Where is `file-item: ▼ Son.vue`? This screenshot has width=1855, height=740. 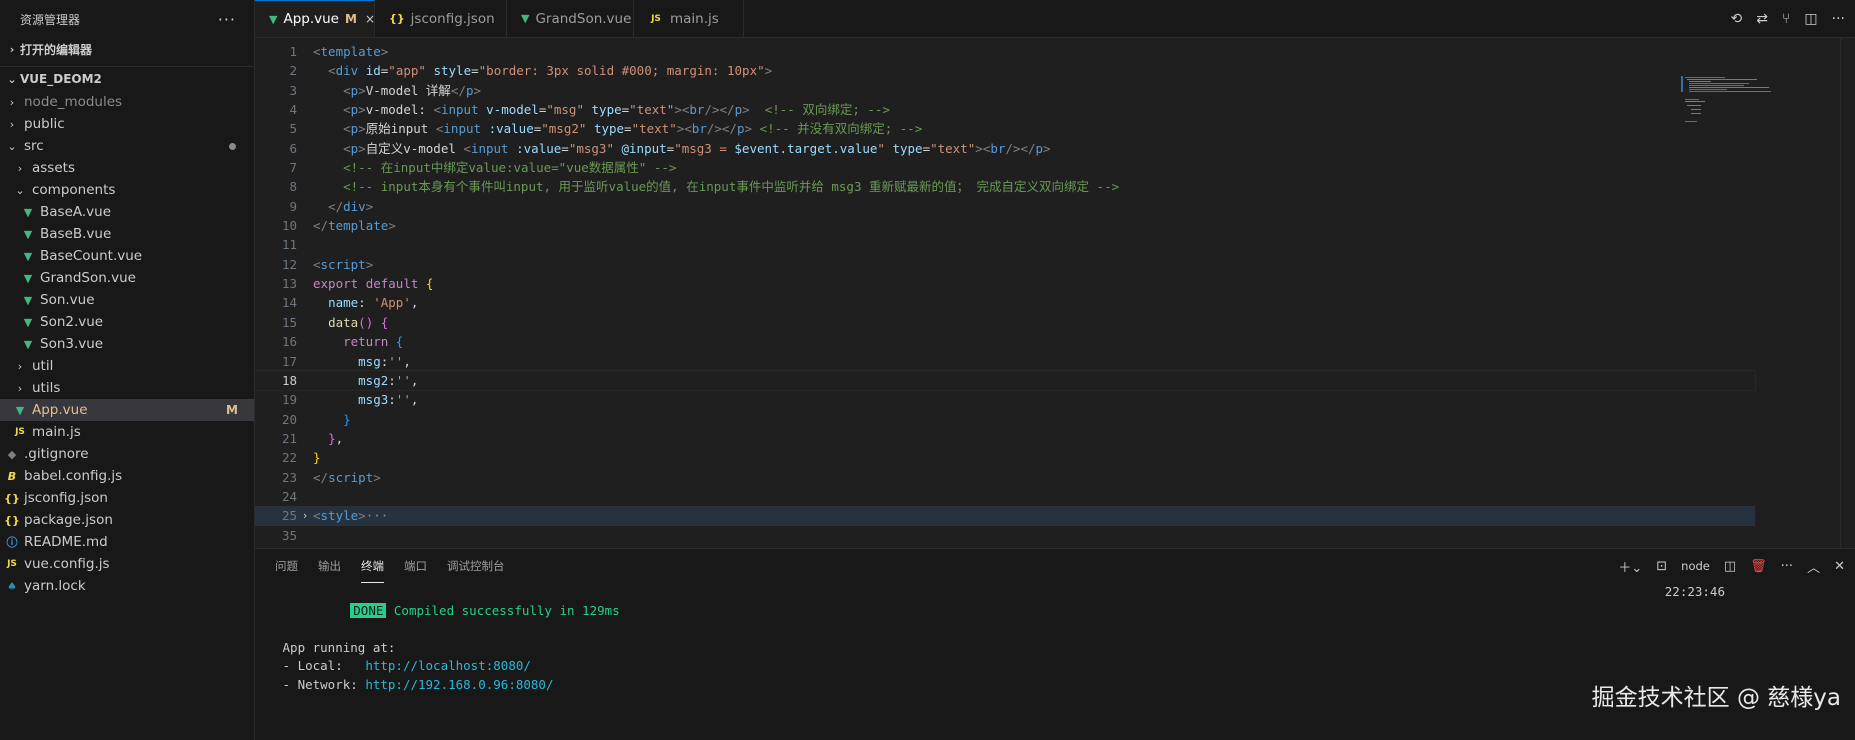
file-item: ▼ Son.vue is located at coordinates (127, 300).